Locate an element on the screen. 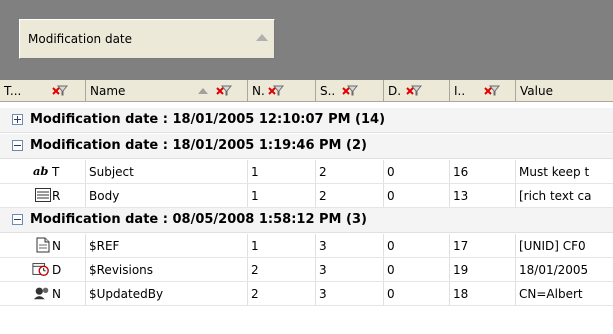 The height and width of the screenshot is (334, 613). i-cell: 13 is located at coordinates (461, 196).